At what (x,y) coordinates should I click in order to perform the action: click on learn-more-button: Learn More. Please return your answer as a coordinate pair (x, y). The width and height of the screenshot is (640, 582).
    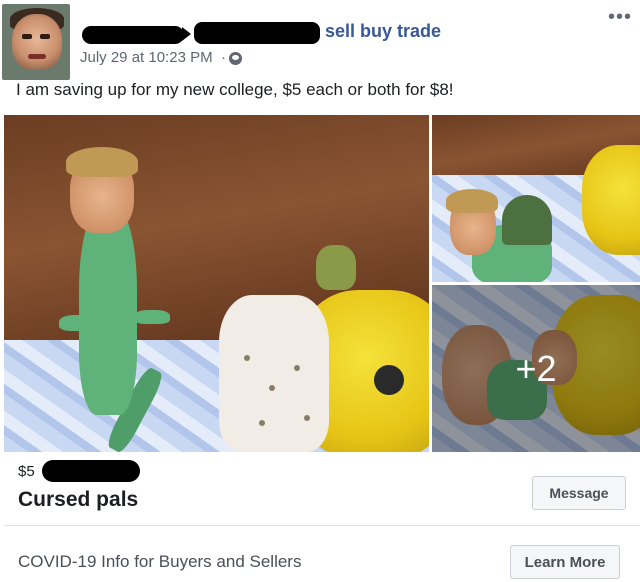
    Looking at the image, I should click on (565, 562).